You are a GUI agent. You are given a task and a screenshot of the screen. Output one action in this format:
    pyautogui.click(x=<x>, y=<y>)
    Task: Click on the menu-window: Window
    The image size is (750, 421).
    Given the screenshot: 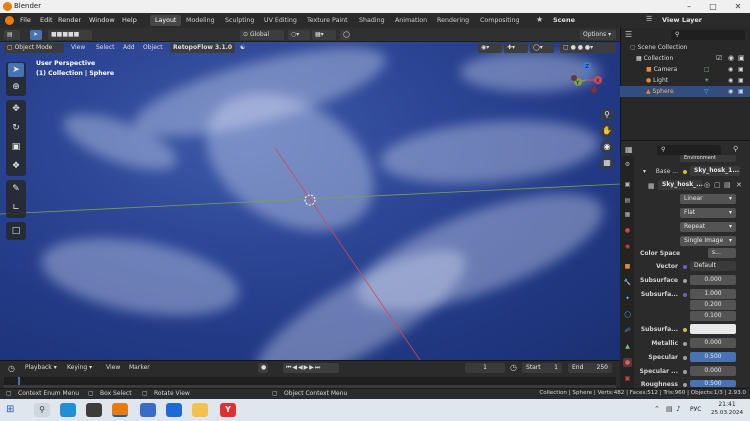 What is the action you would take?
    pyautogui.click(x=102, y=20)
    